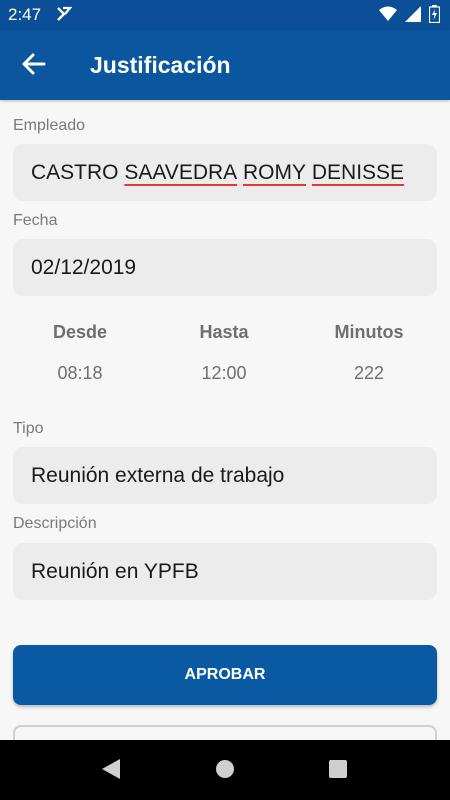  Describe the element at coordinates (111, 771) in the screenshot. I see `back-nav-icon` at that location.